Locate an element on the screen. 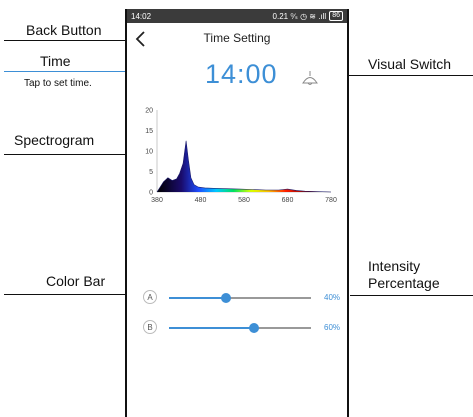 This screenshot has height=417, width=473. status-time: 14:02 is located at coordinates (141, 16).